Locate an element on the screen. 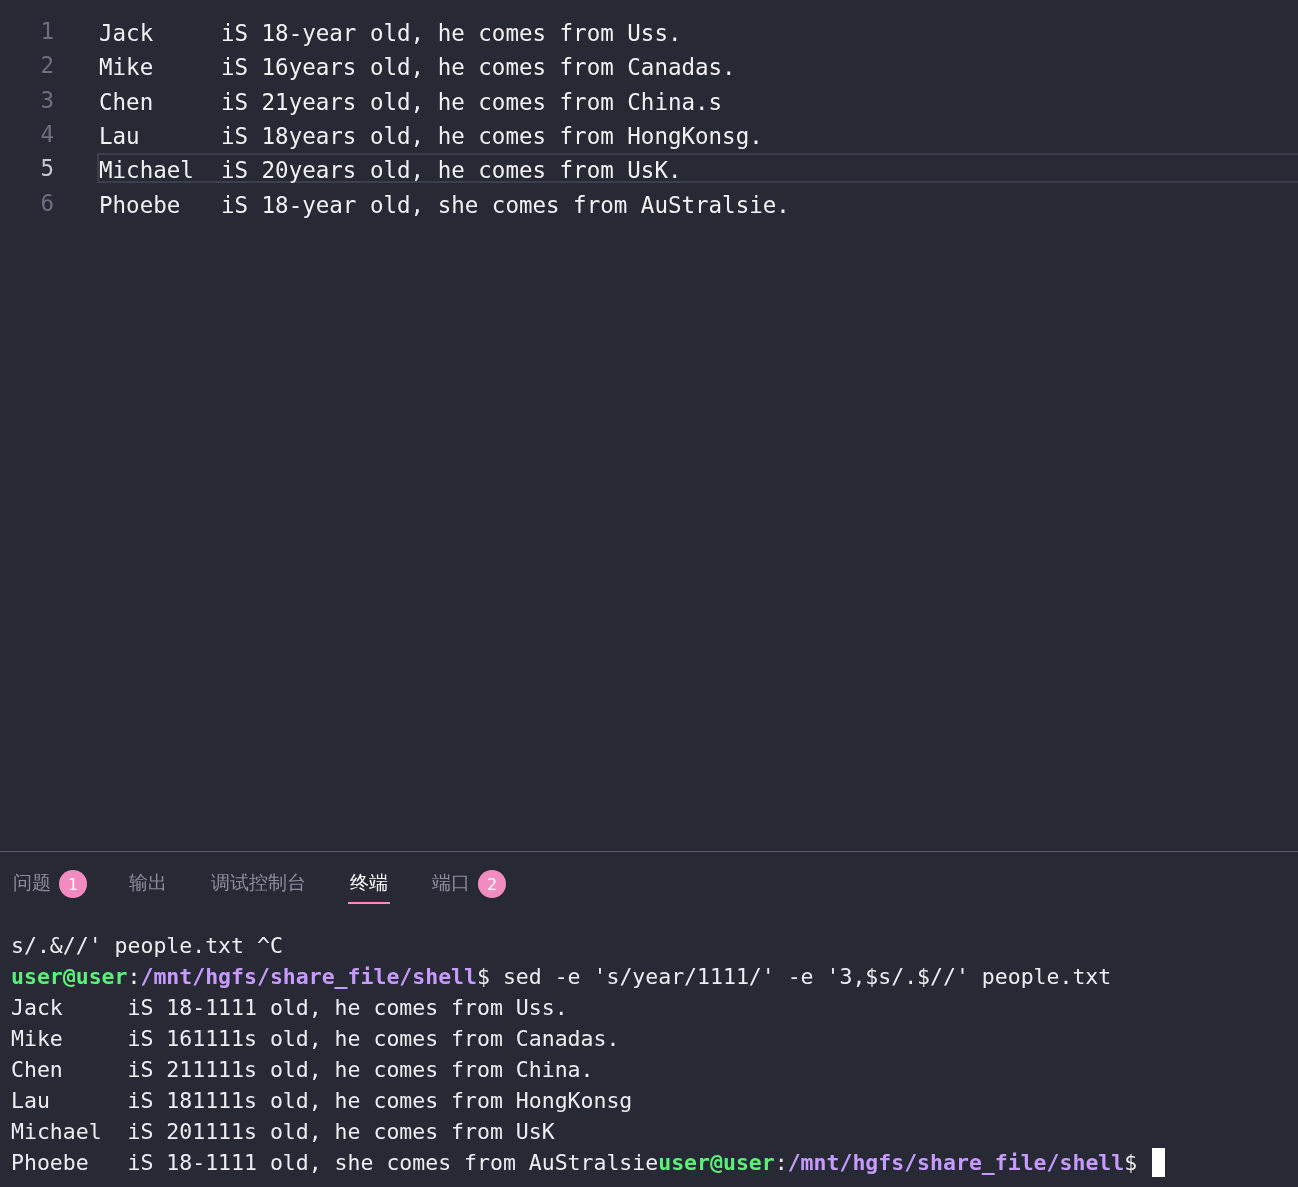  panel-tab: 输出 is located at coordinates (148, 886).